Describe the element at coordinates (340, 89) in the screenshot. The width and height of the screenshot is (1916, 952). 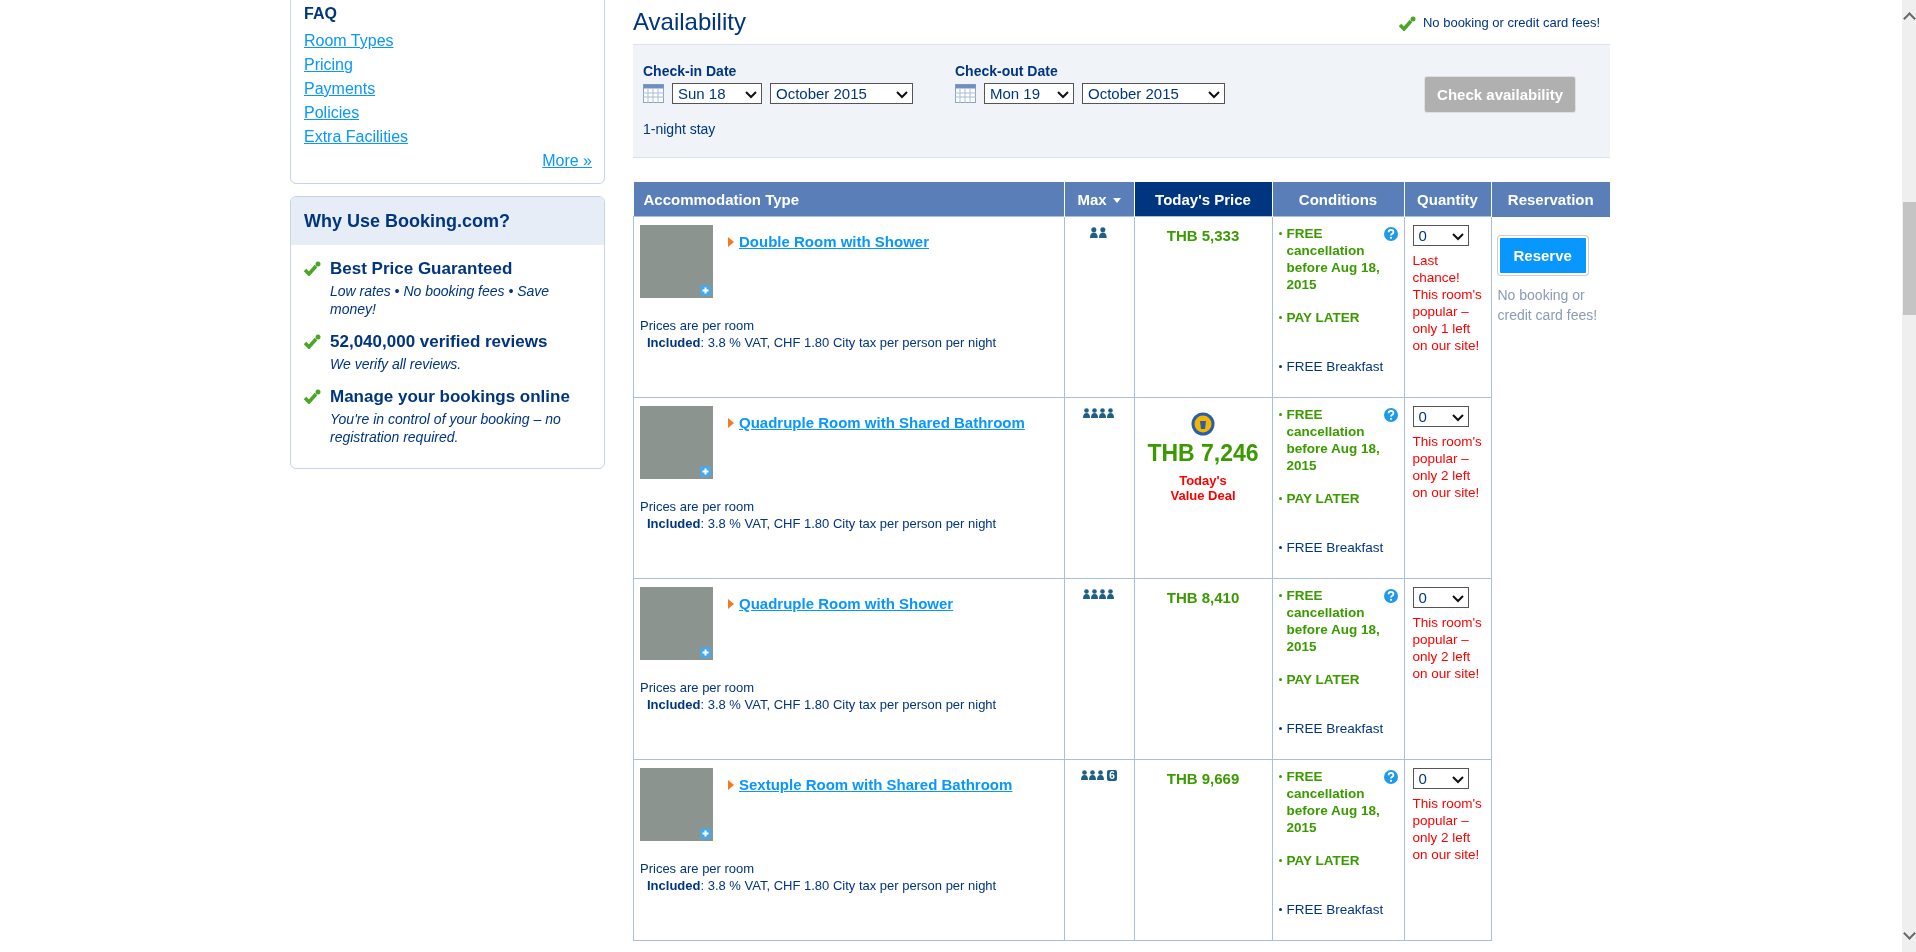
I see `faq-link: Payments` at that location.